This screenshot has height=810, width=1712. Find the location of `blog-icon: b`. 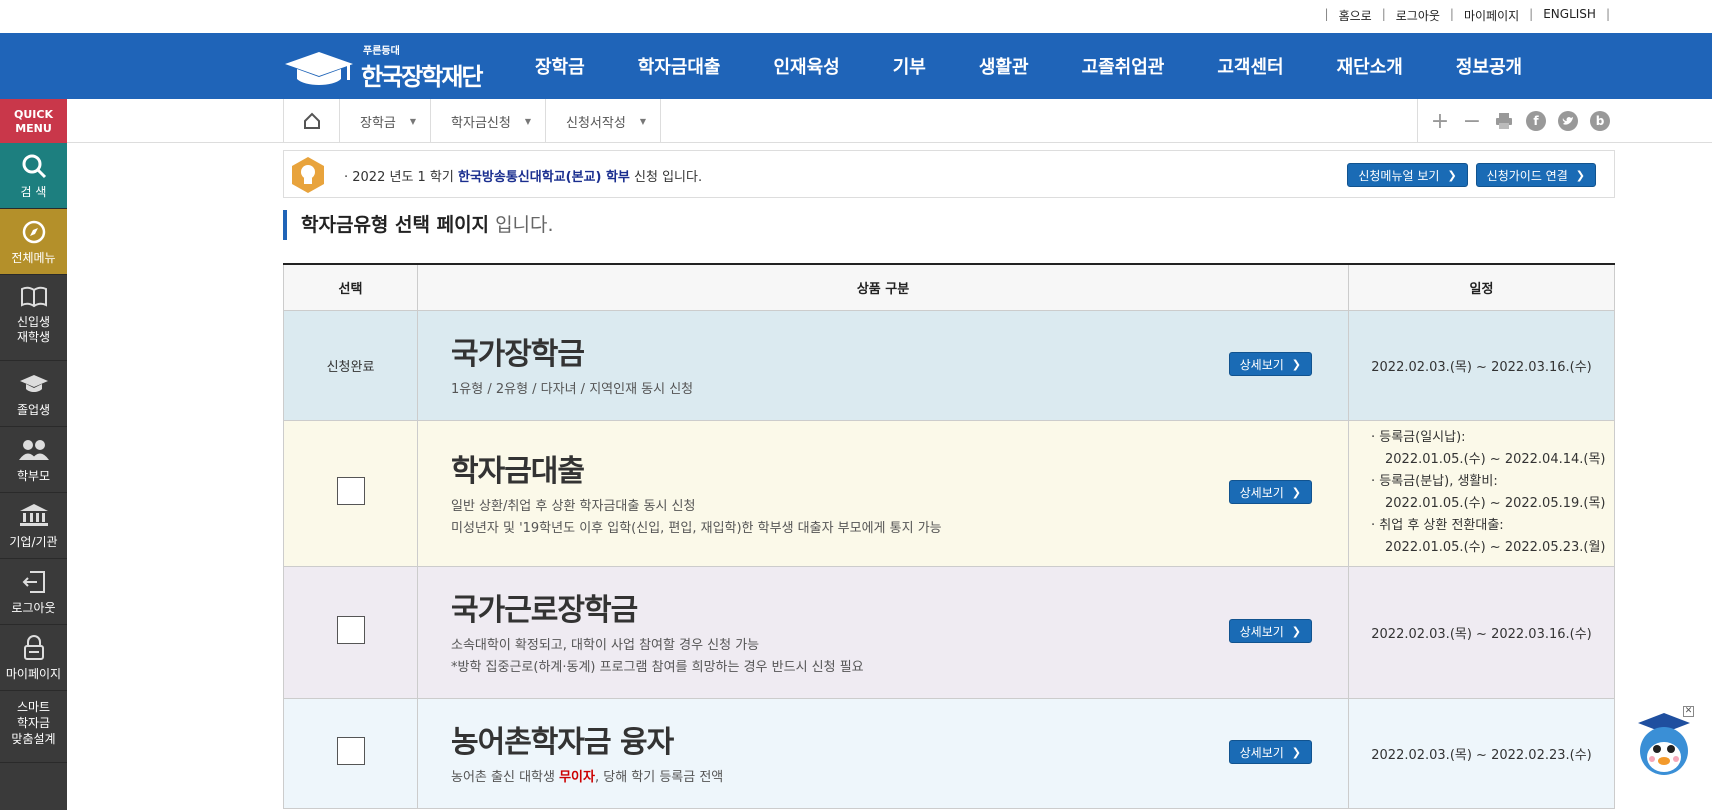

blog-icon: b is located at coordinates (1600, 121).